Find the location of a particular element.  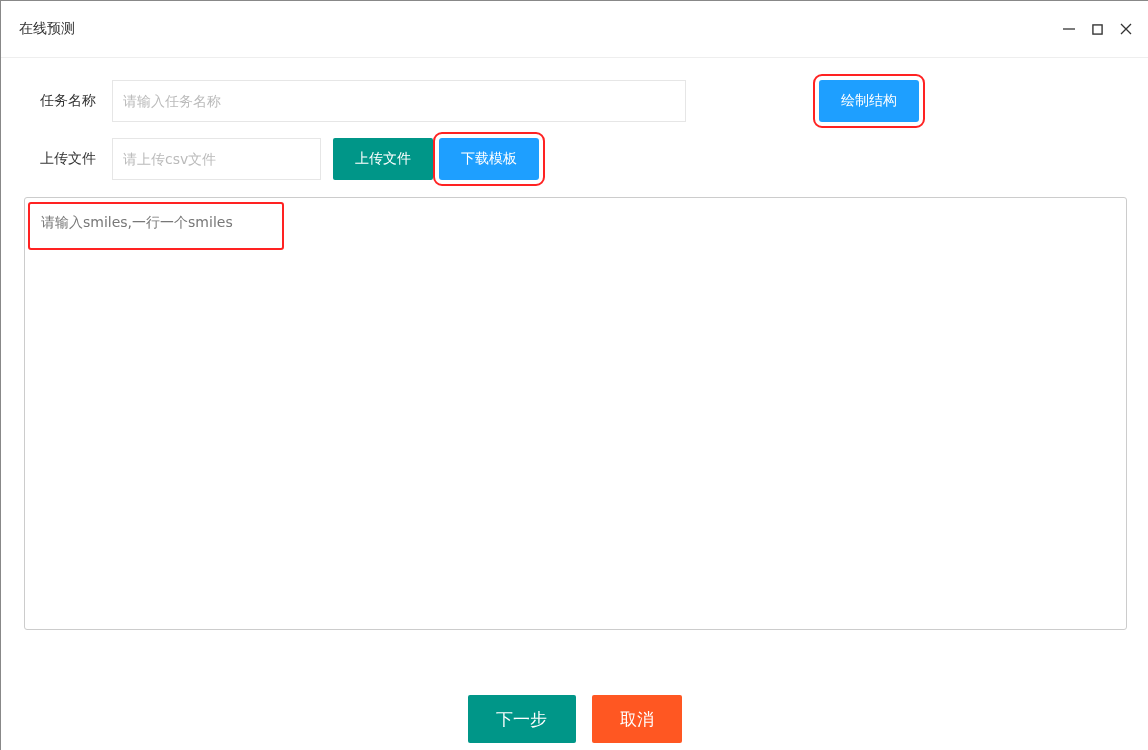

next-button: 下一步 is located at coordinates (521, 719).